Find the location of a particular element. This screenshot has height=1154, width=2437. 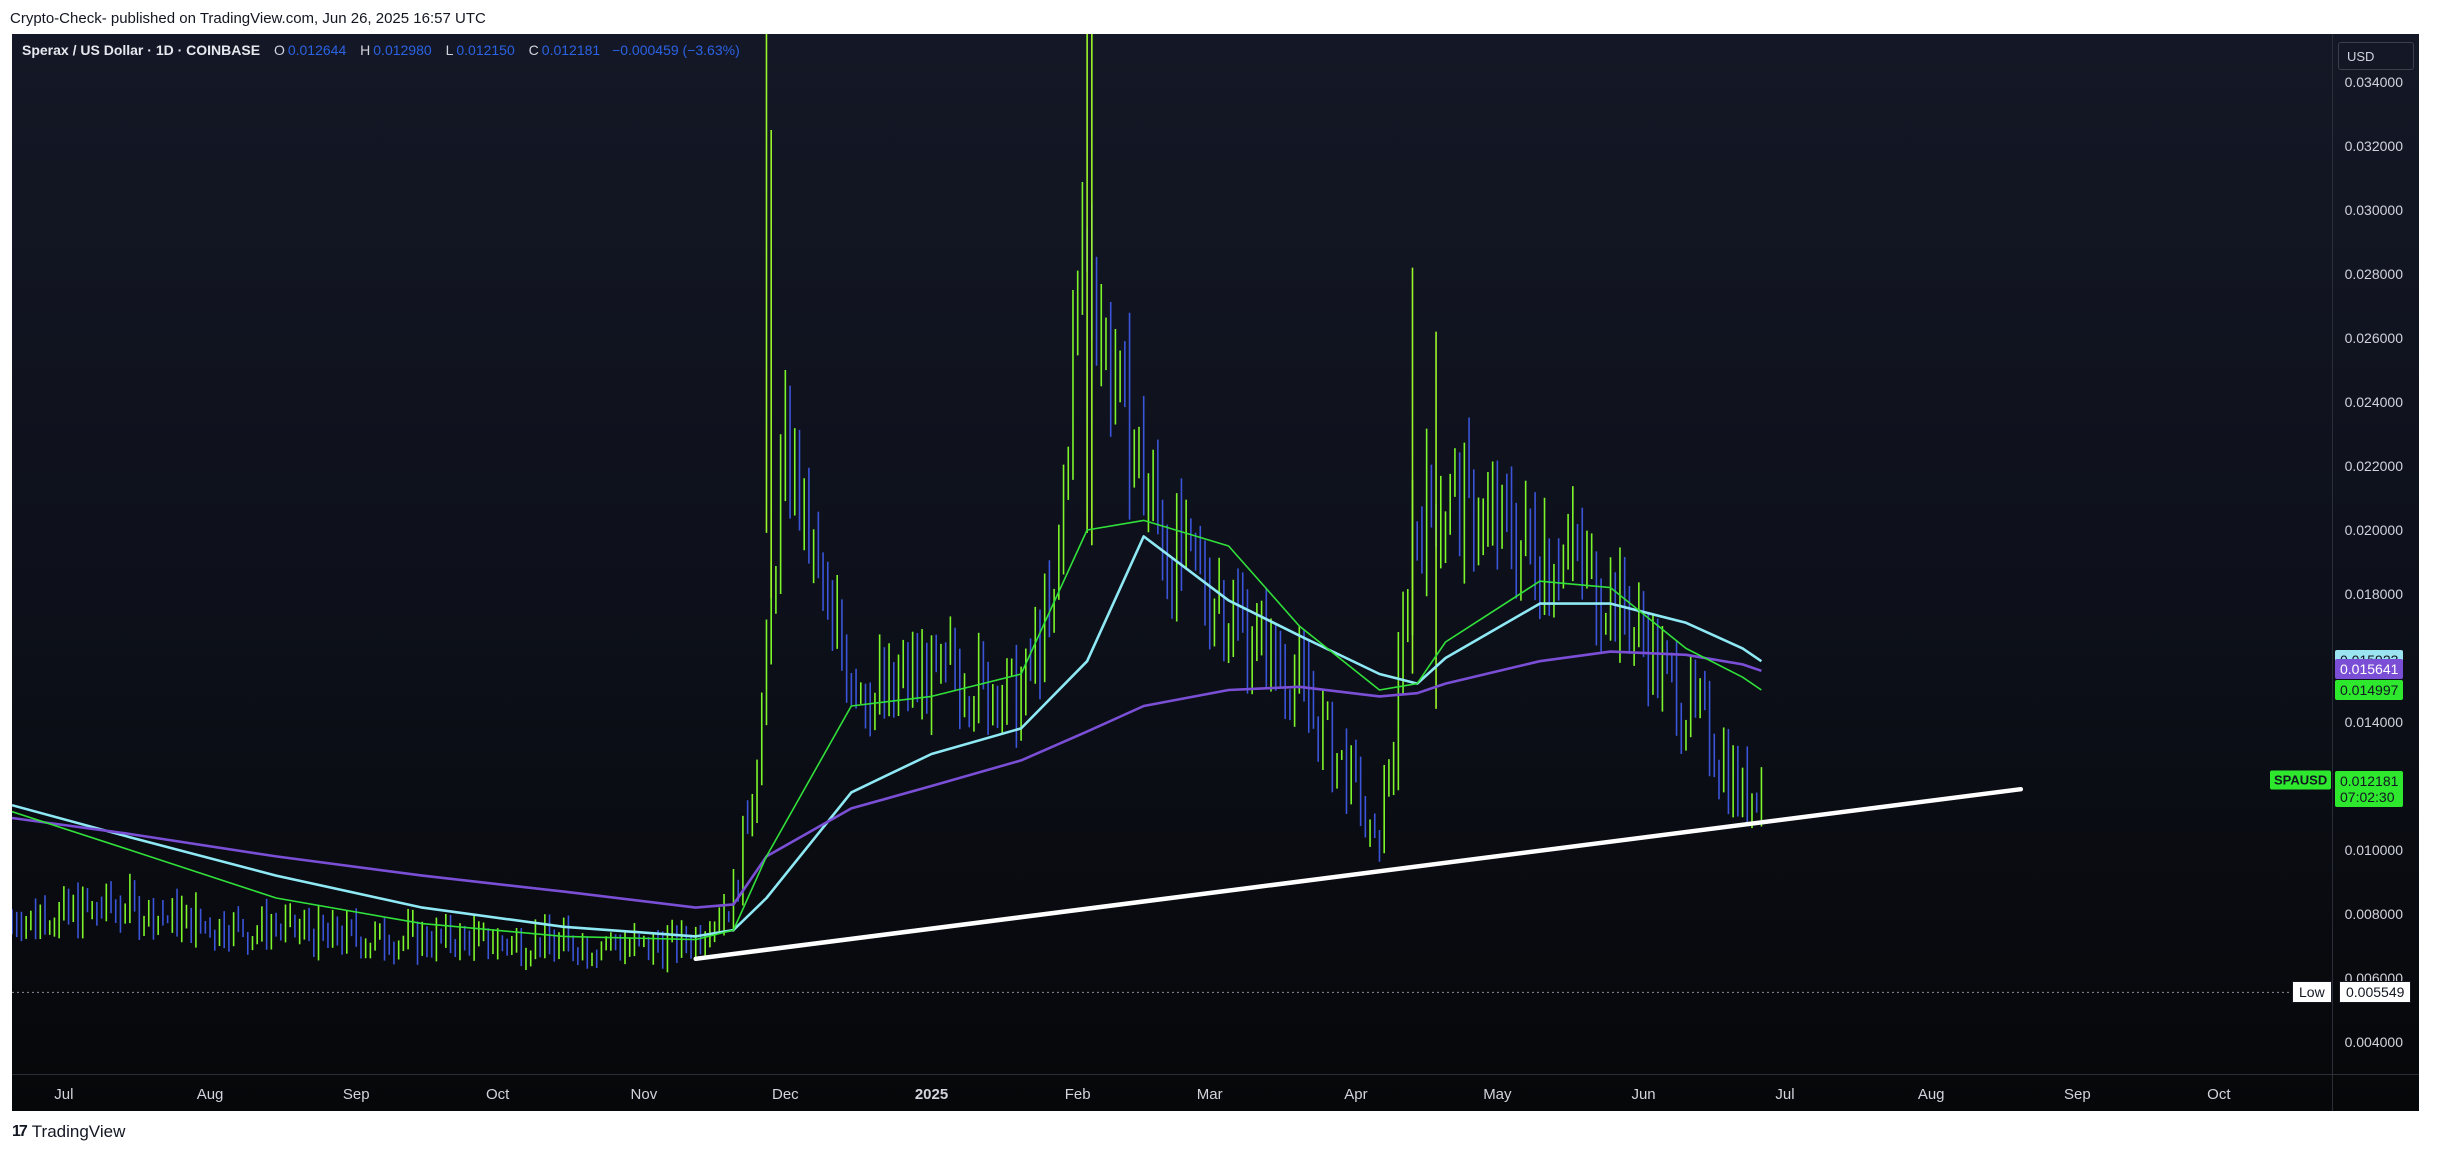

ma-price-tag: 0.014997 is located at coordinates (2369, 690).